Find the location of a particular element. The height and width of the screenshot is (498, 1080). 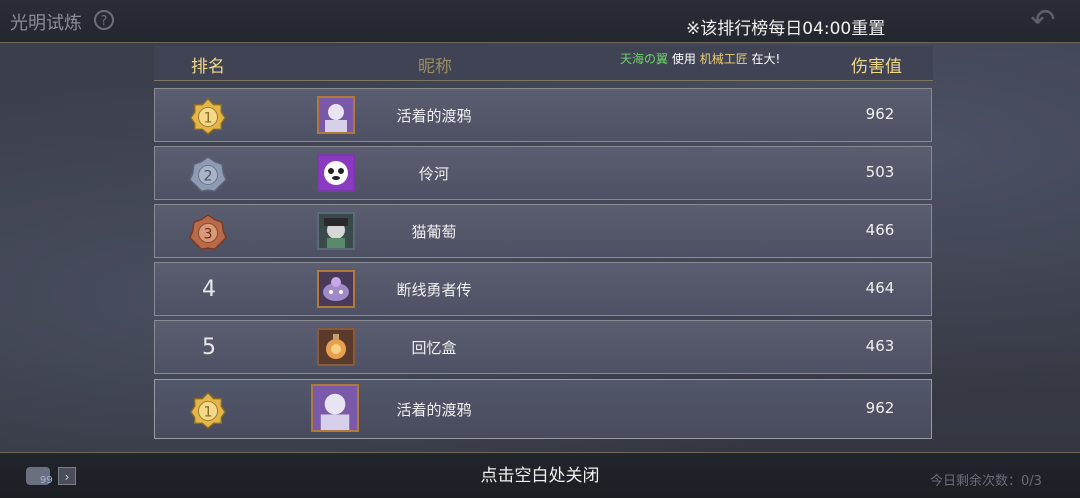

column-header-damage: 伤害值 is located at coordinates (876, 67).